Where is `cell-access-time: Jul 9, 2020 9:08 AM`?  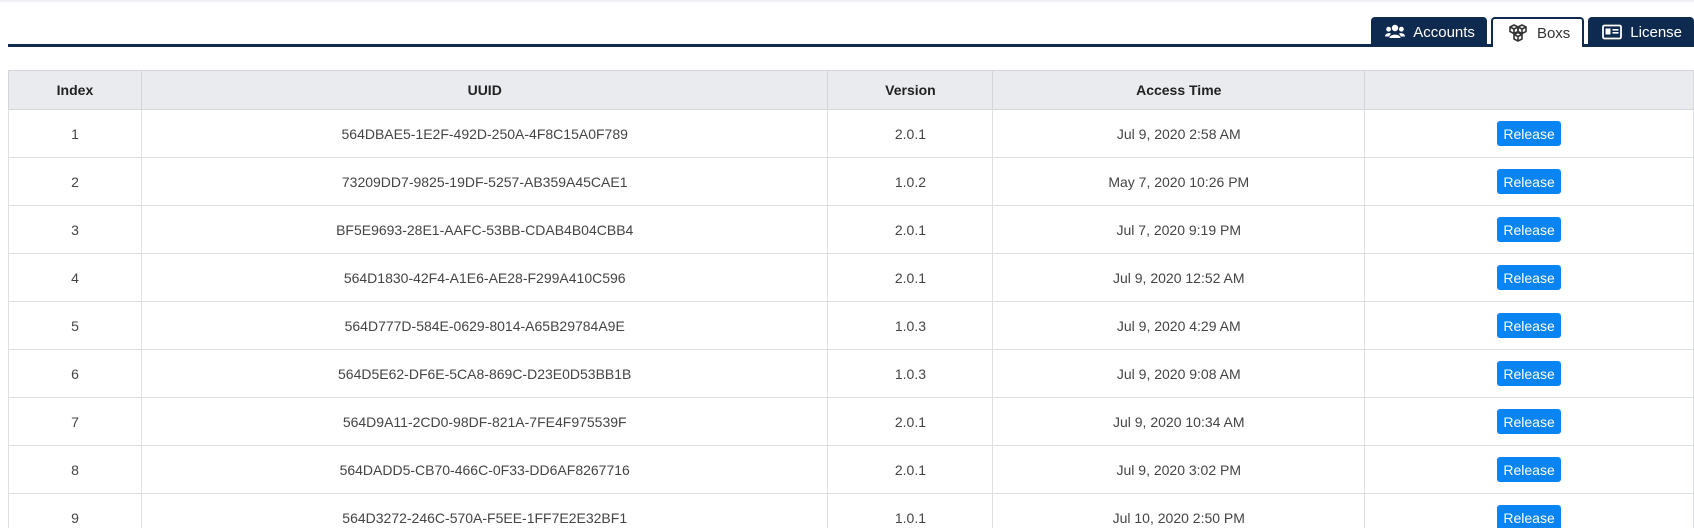 cell-access-time: Jul 9, 2020 9:08 AM is located at coordinates (1179, 373).